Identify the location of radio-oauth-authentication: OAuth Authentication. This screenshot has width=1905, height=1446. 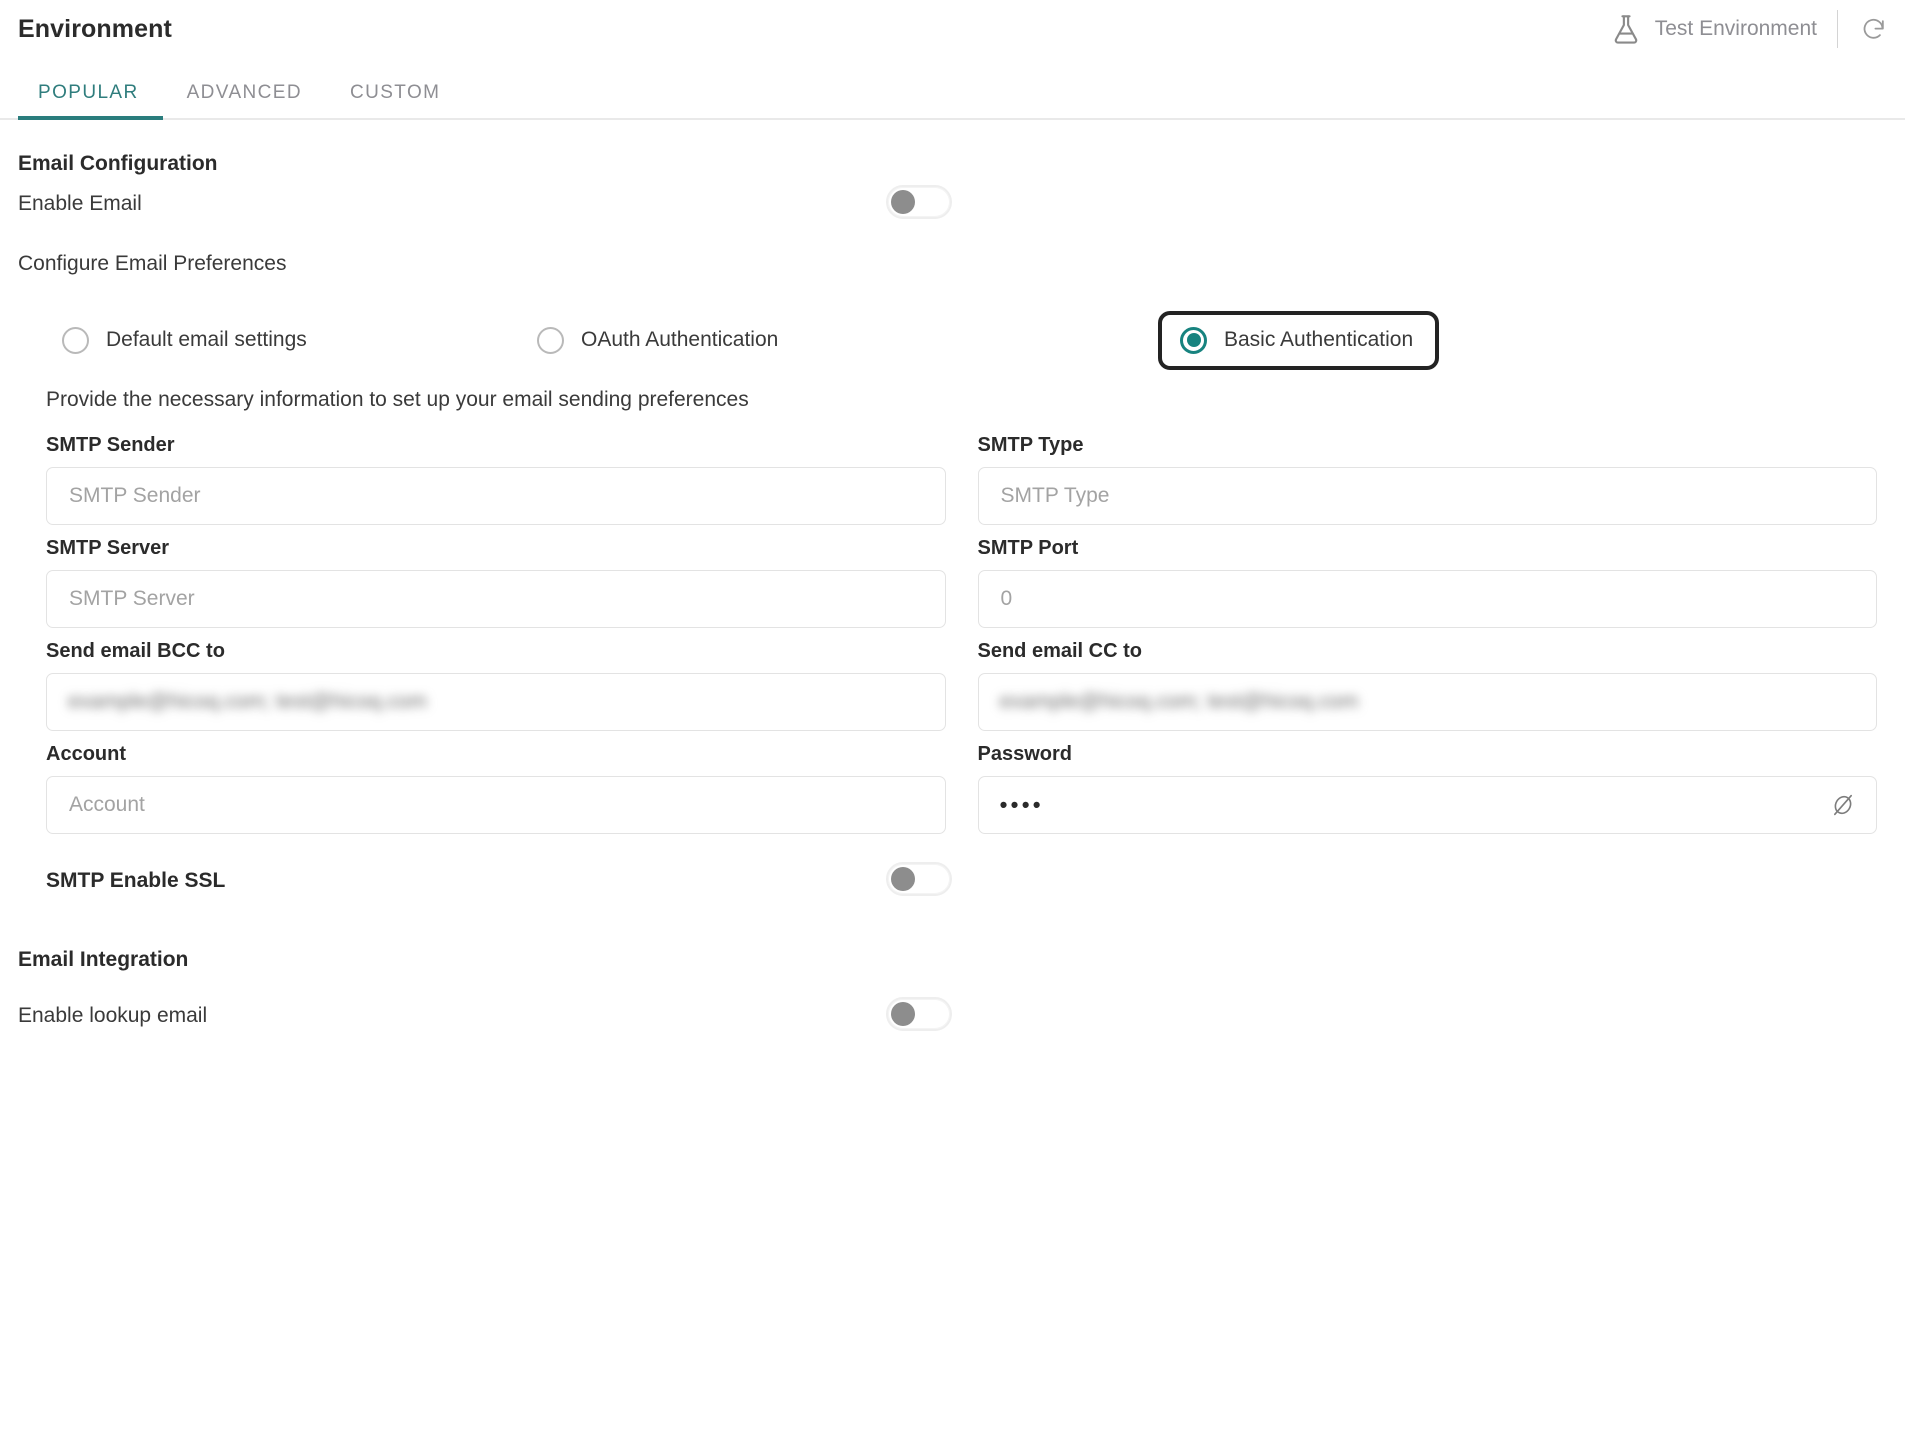
(657, 340).